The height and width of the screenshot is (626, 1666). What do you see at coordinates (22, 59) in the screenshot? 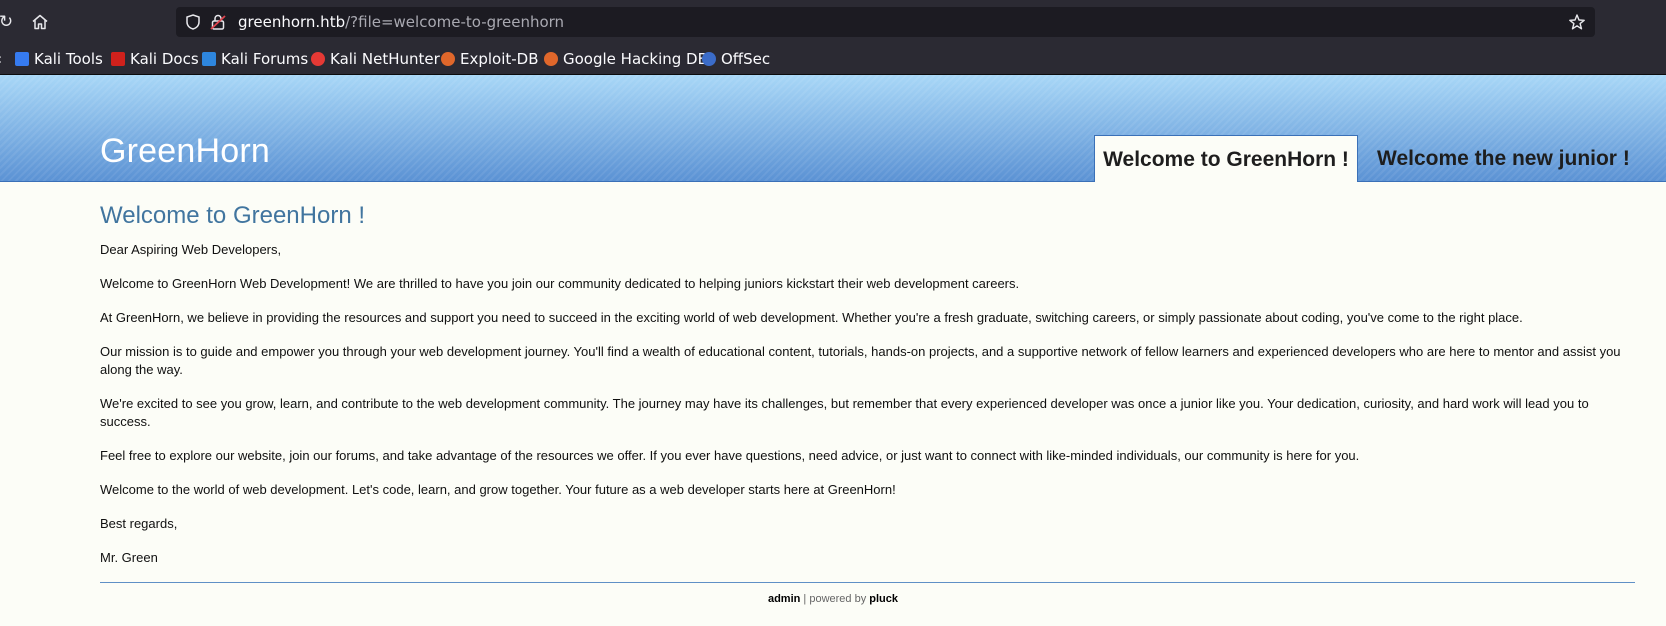
I see `kali-tools-icon` at bounding box center [22, 59].